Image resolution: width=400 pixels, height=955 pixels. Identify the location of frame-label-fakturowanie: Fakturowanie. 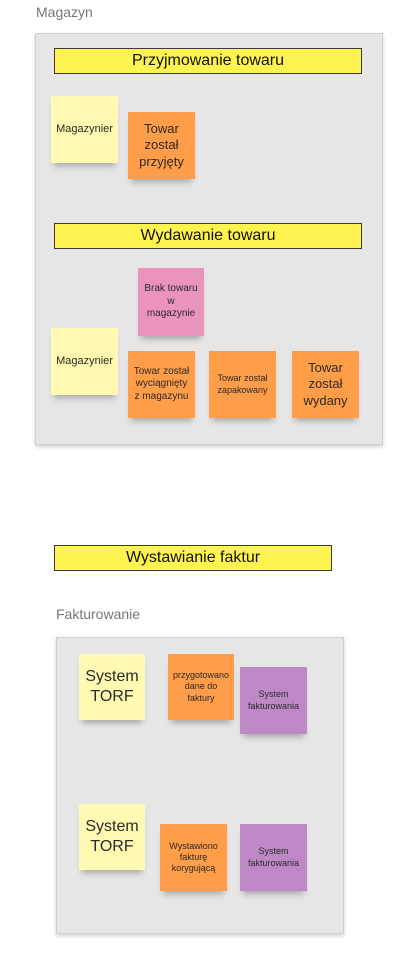
(98, 614).